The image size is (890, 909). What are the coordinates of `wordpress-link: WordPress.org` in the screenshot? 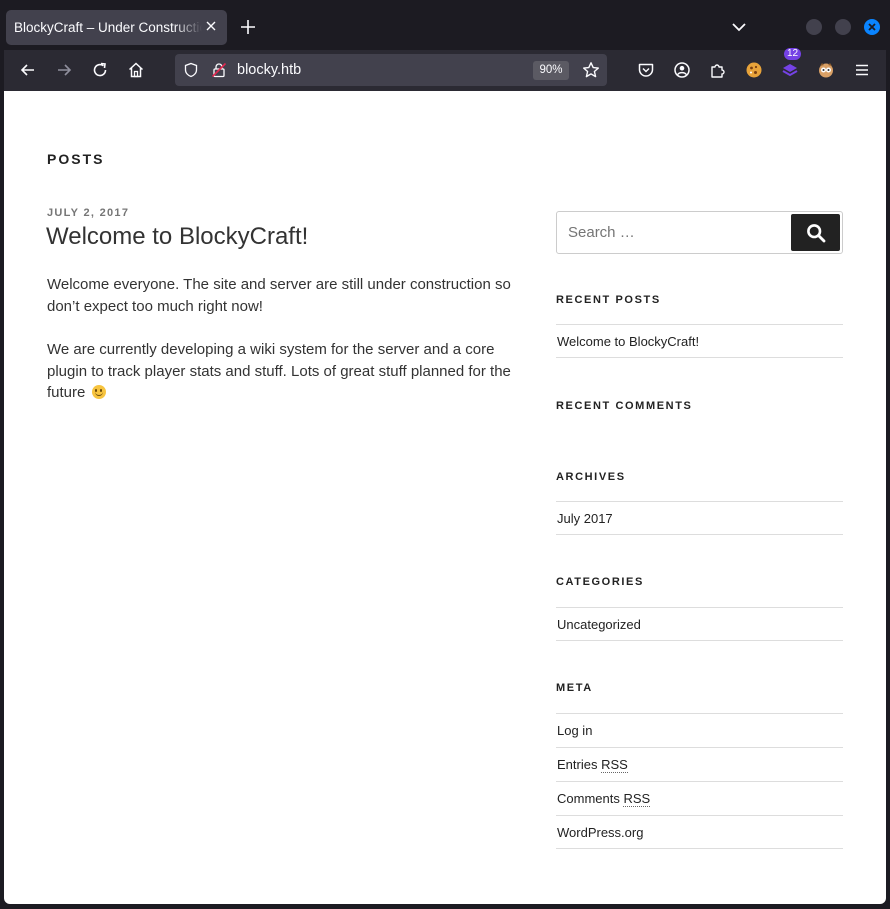 It's located at (699, 832).